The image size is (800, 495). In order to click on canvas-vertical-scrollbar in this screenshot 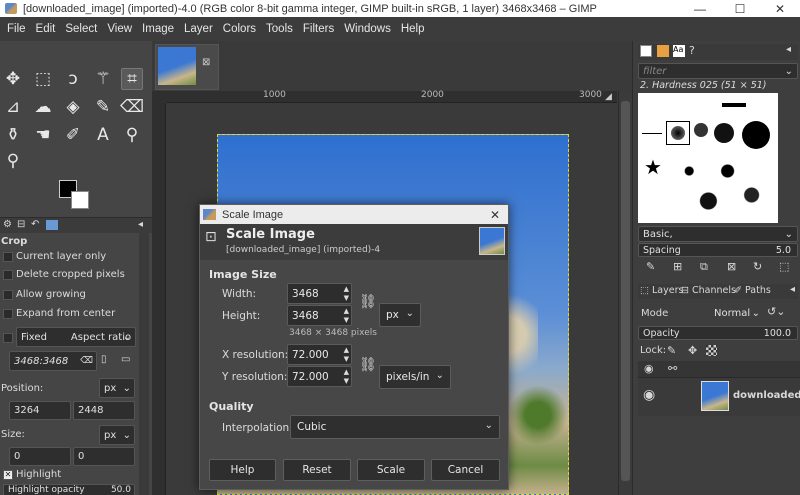, I will do `click(625, 293)`.